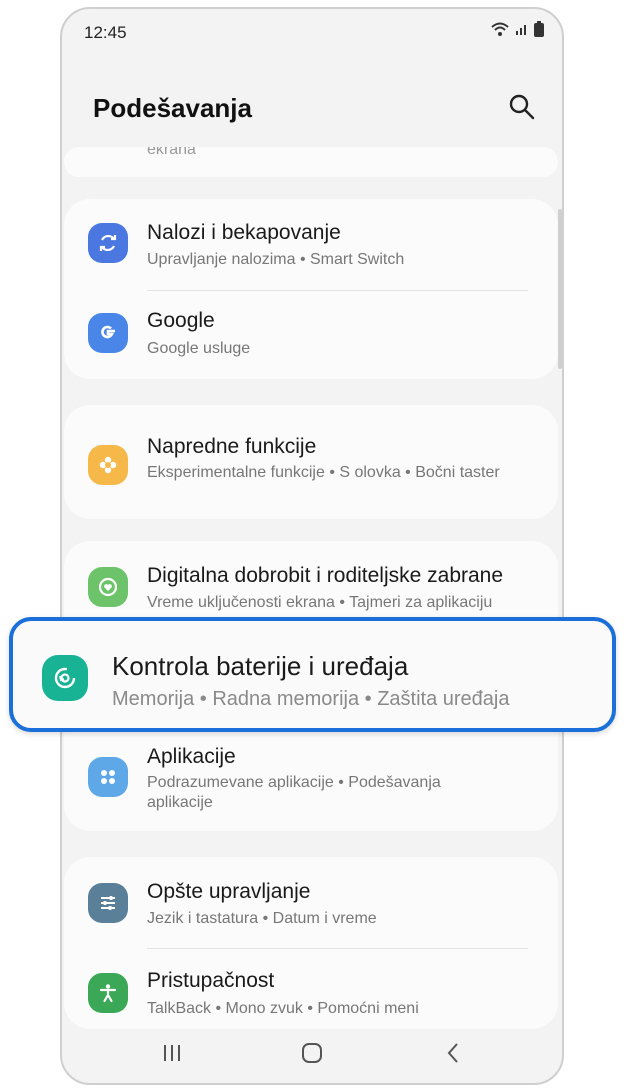 The image size is (624, 1091). I want to click on search-icon, so click(522, 107).